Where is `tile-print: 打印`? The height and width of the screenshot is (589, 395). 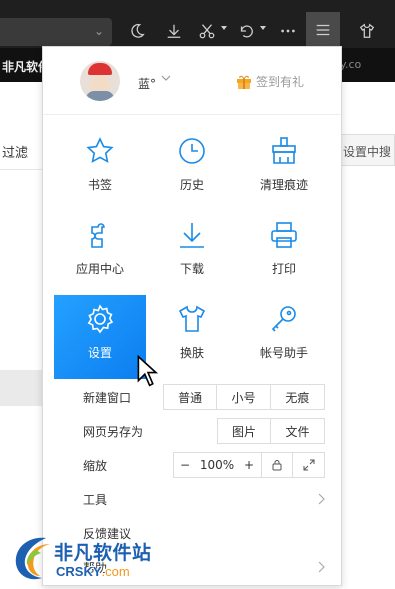 tile-print: 打印 is located at coordinates (284, 253).